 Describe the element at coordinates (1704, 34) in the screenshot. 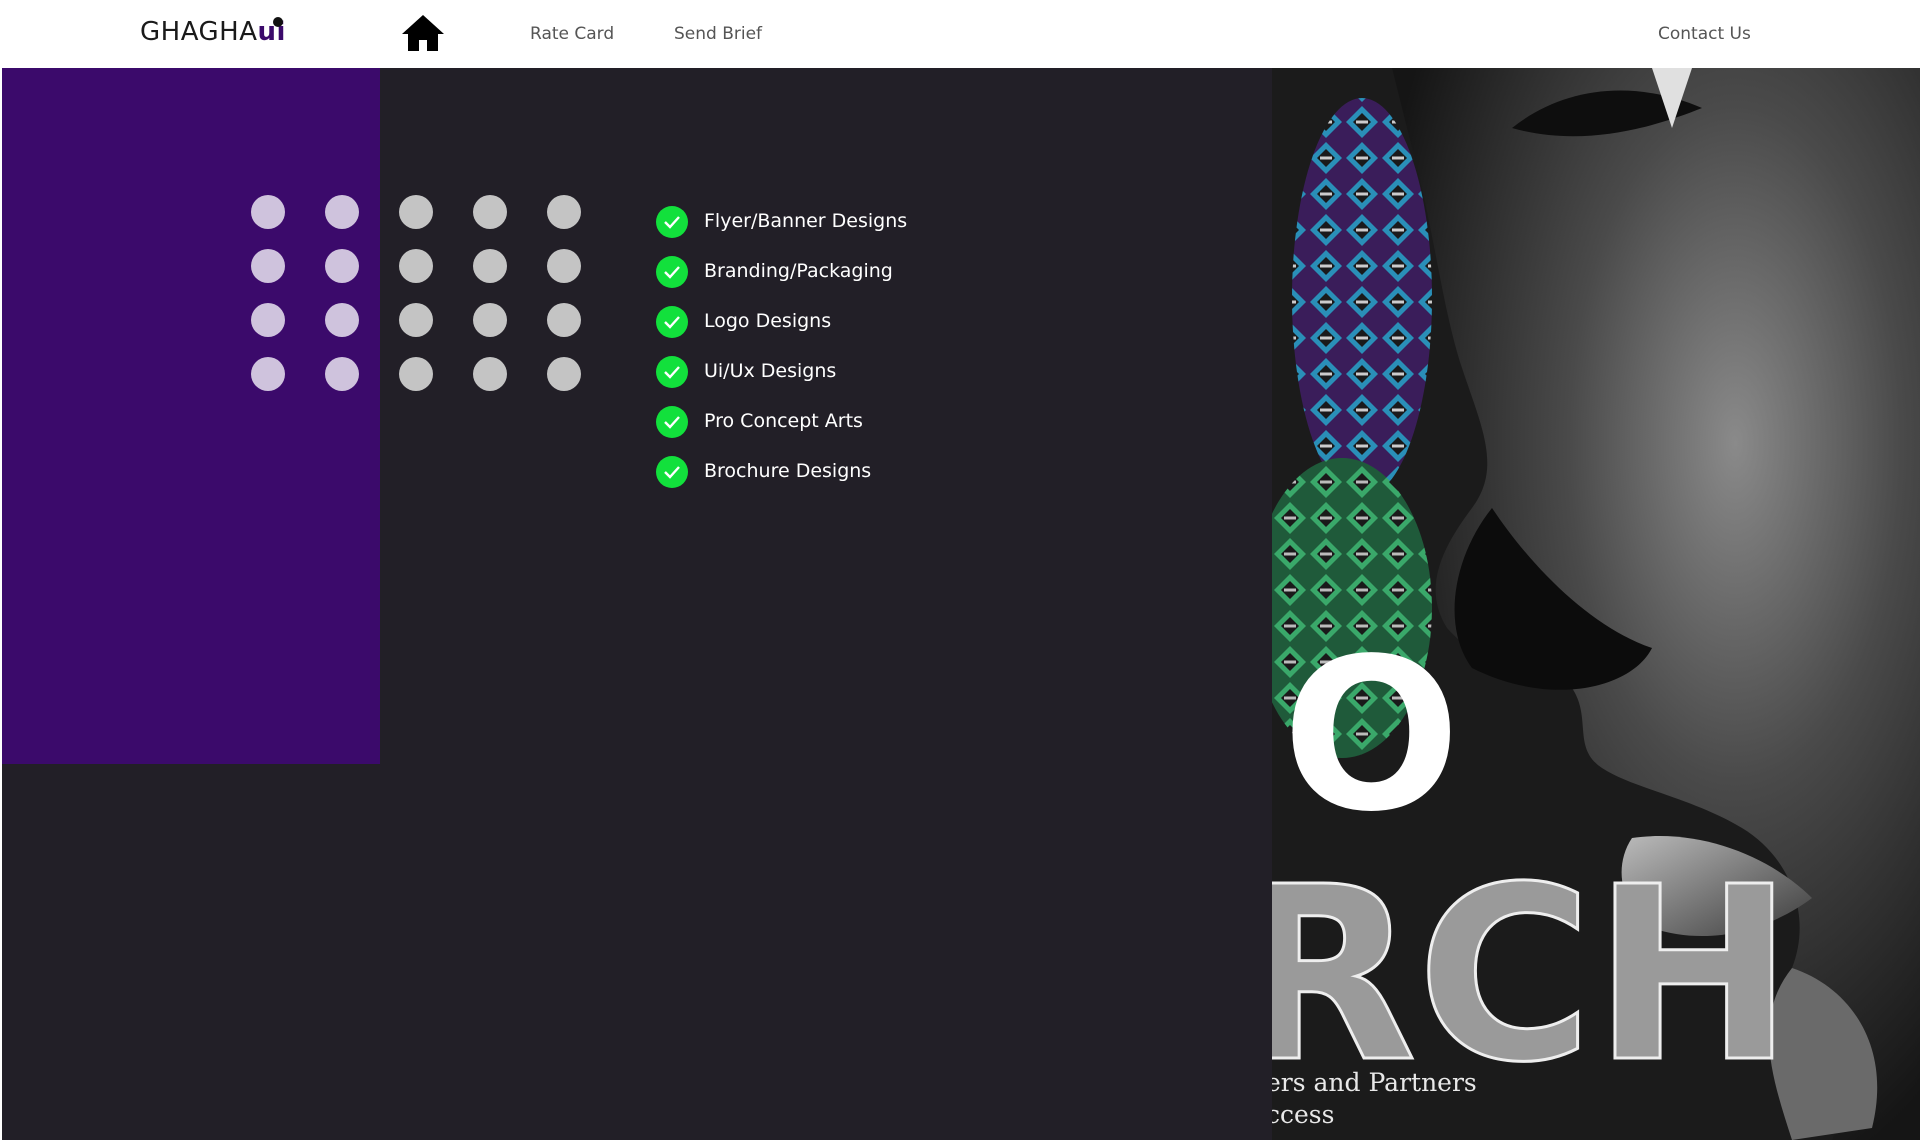

I see `nav-contact-us: Contact Us` at that location.